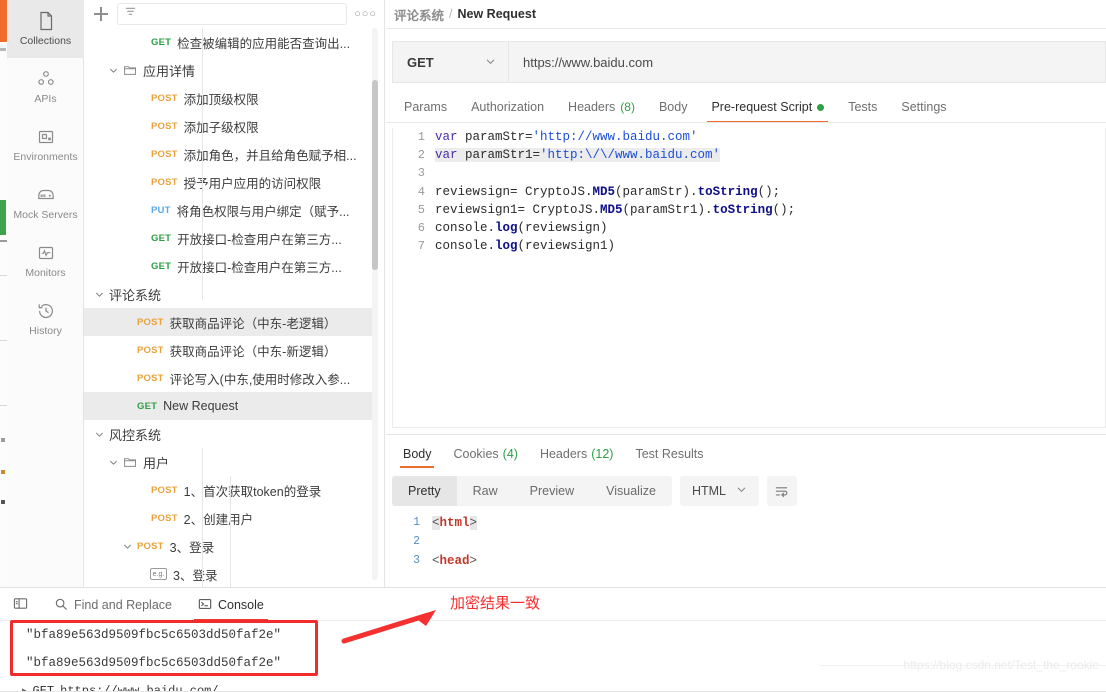 The height and width of the screenshot is (692, 1106). Describe the element at coordinates (669, 454) in the screenshot. I see `response-tab-test-results: Test Results` at that location.